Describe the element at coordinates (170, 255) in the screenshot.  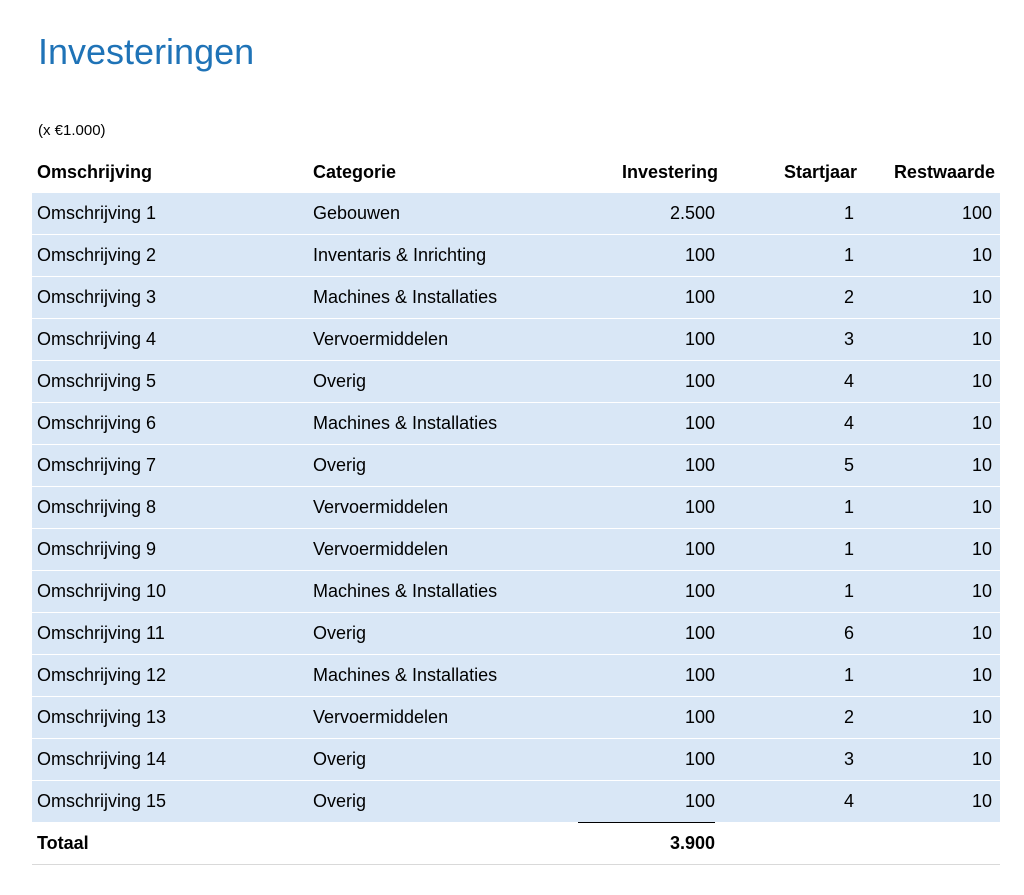
I see `cell-omschrijving: Omschrijving 2` at that location.